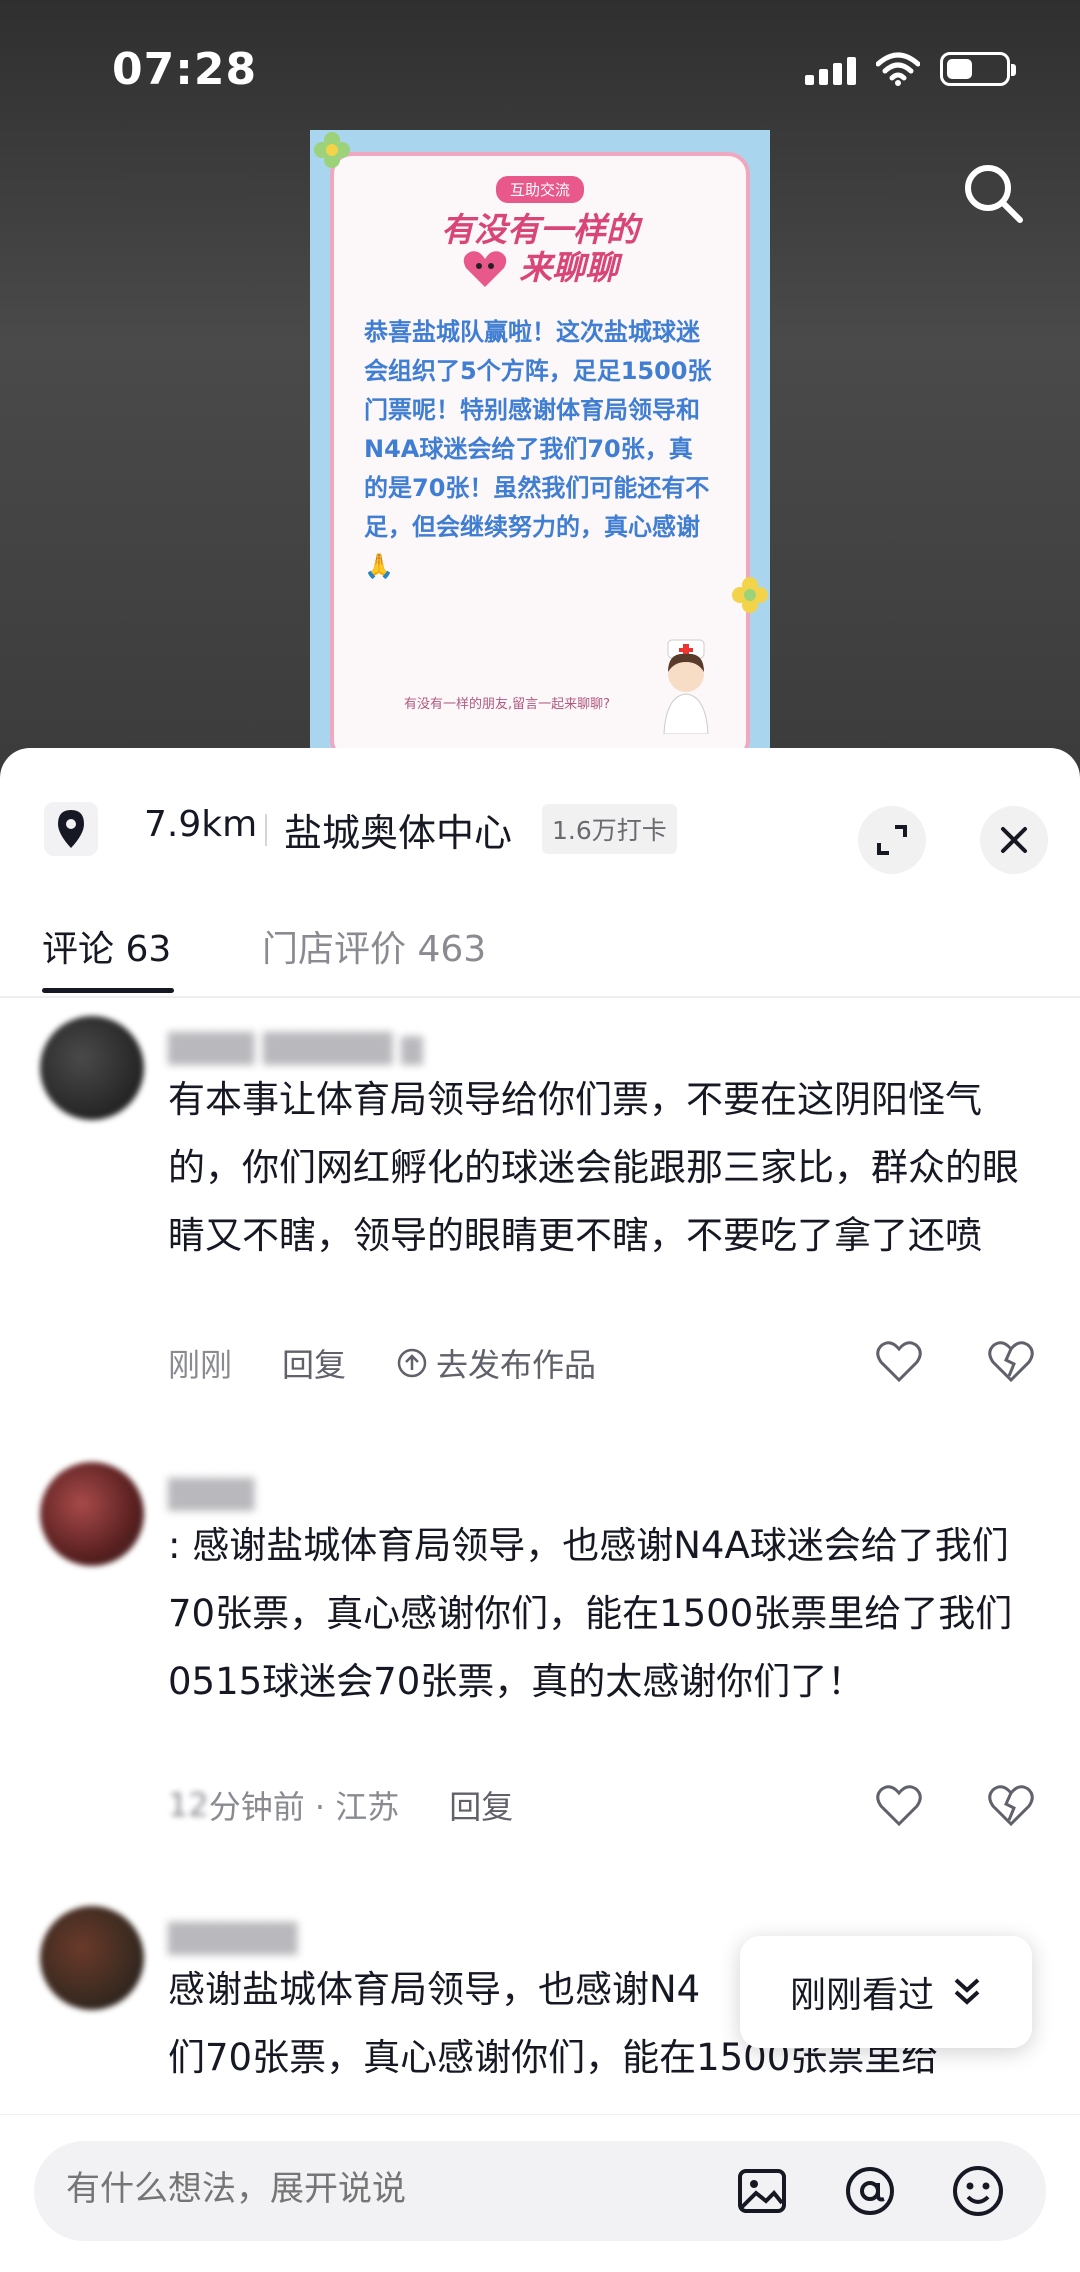 Image resolution: width=1080 pixels, height=2272 pixels. What do you see at coordinates (569, 267) in the screenshot?
I see `poster-title-line2: 来聊聊` at bounding box center [569, 267].